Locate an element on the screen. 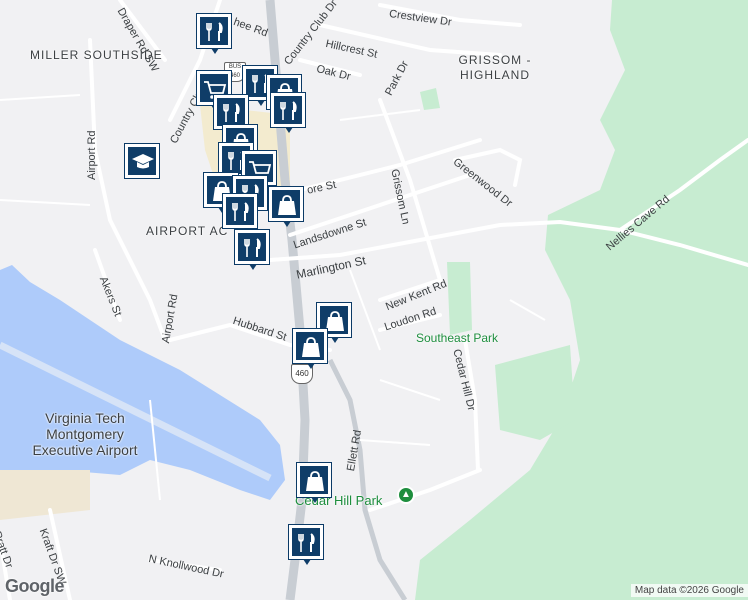 This screenshot has height=600, width=748. airport-tan-area is located at coordinates (45, 495).